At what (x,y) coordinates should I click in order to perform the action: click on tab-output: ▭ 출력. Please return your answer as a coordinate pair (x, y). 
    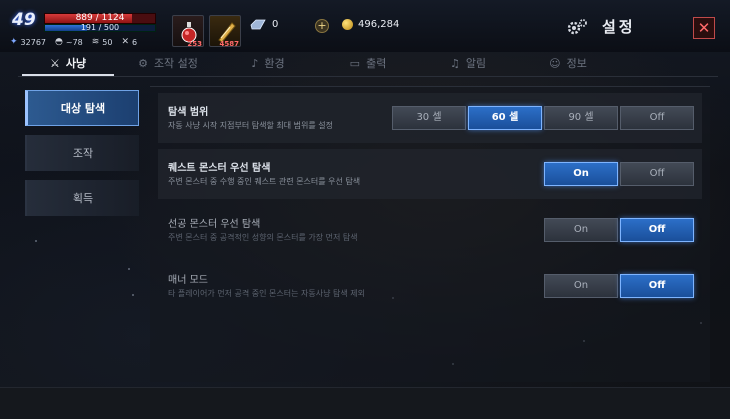
    Looking at the image, I should click on (368, 63).